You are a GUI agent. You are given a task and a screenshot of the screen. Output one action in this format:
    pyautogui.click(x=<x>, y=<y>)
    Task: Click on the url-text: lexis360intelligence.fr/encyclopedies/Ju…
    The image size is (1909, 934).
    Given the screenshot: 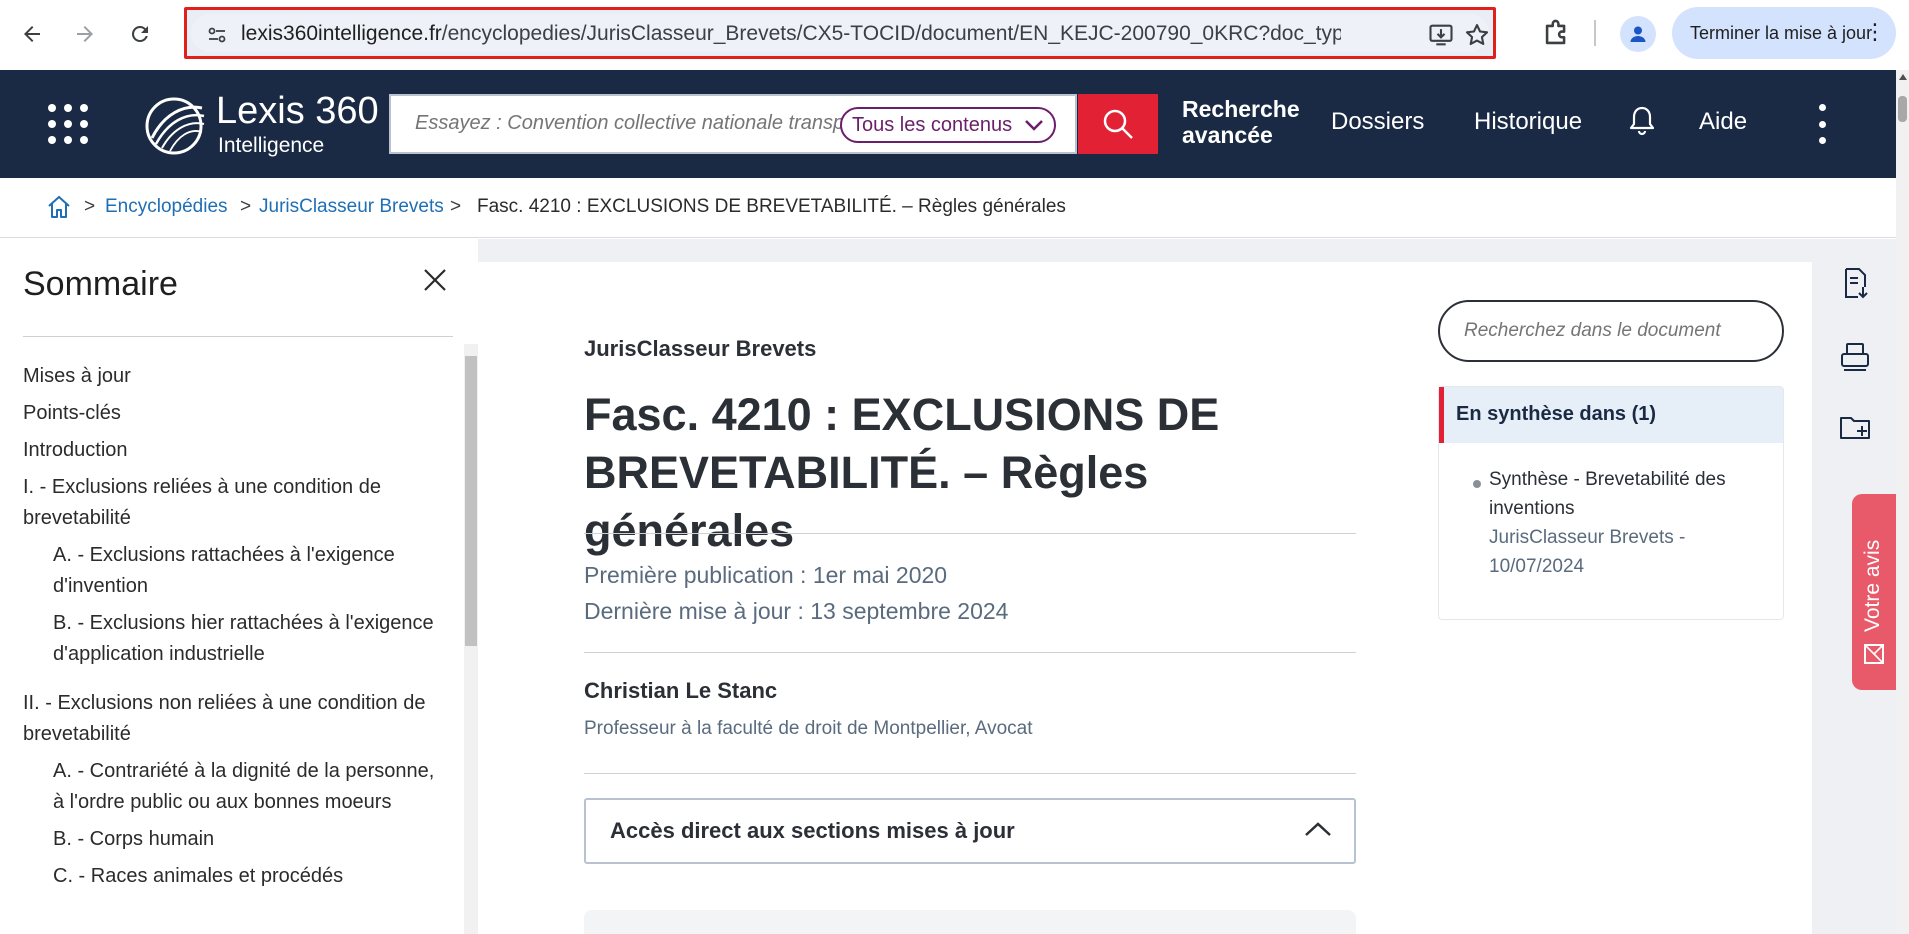 What is the action you would take?
    pyautogui.click(x=791, y=34)
    